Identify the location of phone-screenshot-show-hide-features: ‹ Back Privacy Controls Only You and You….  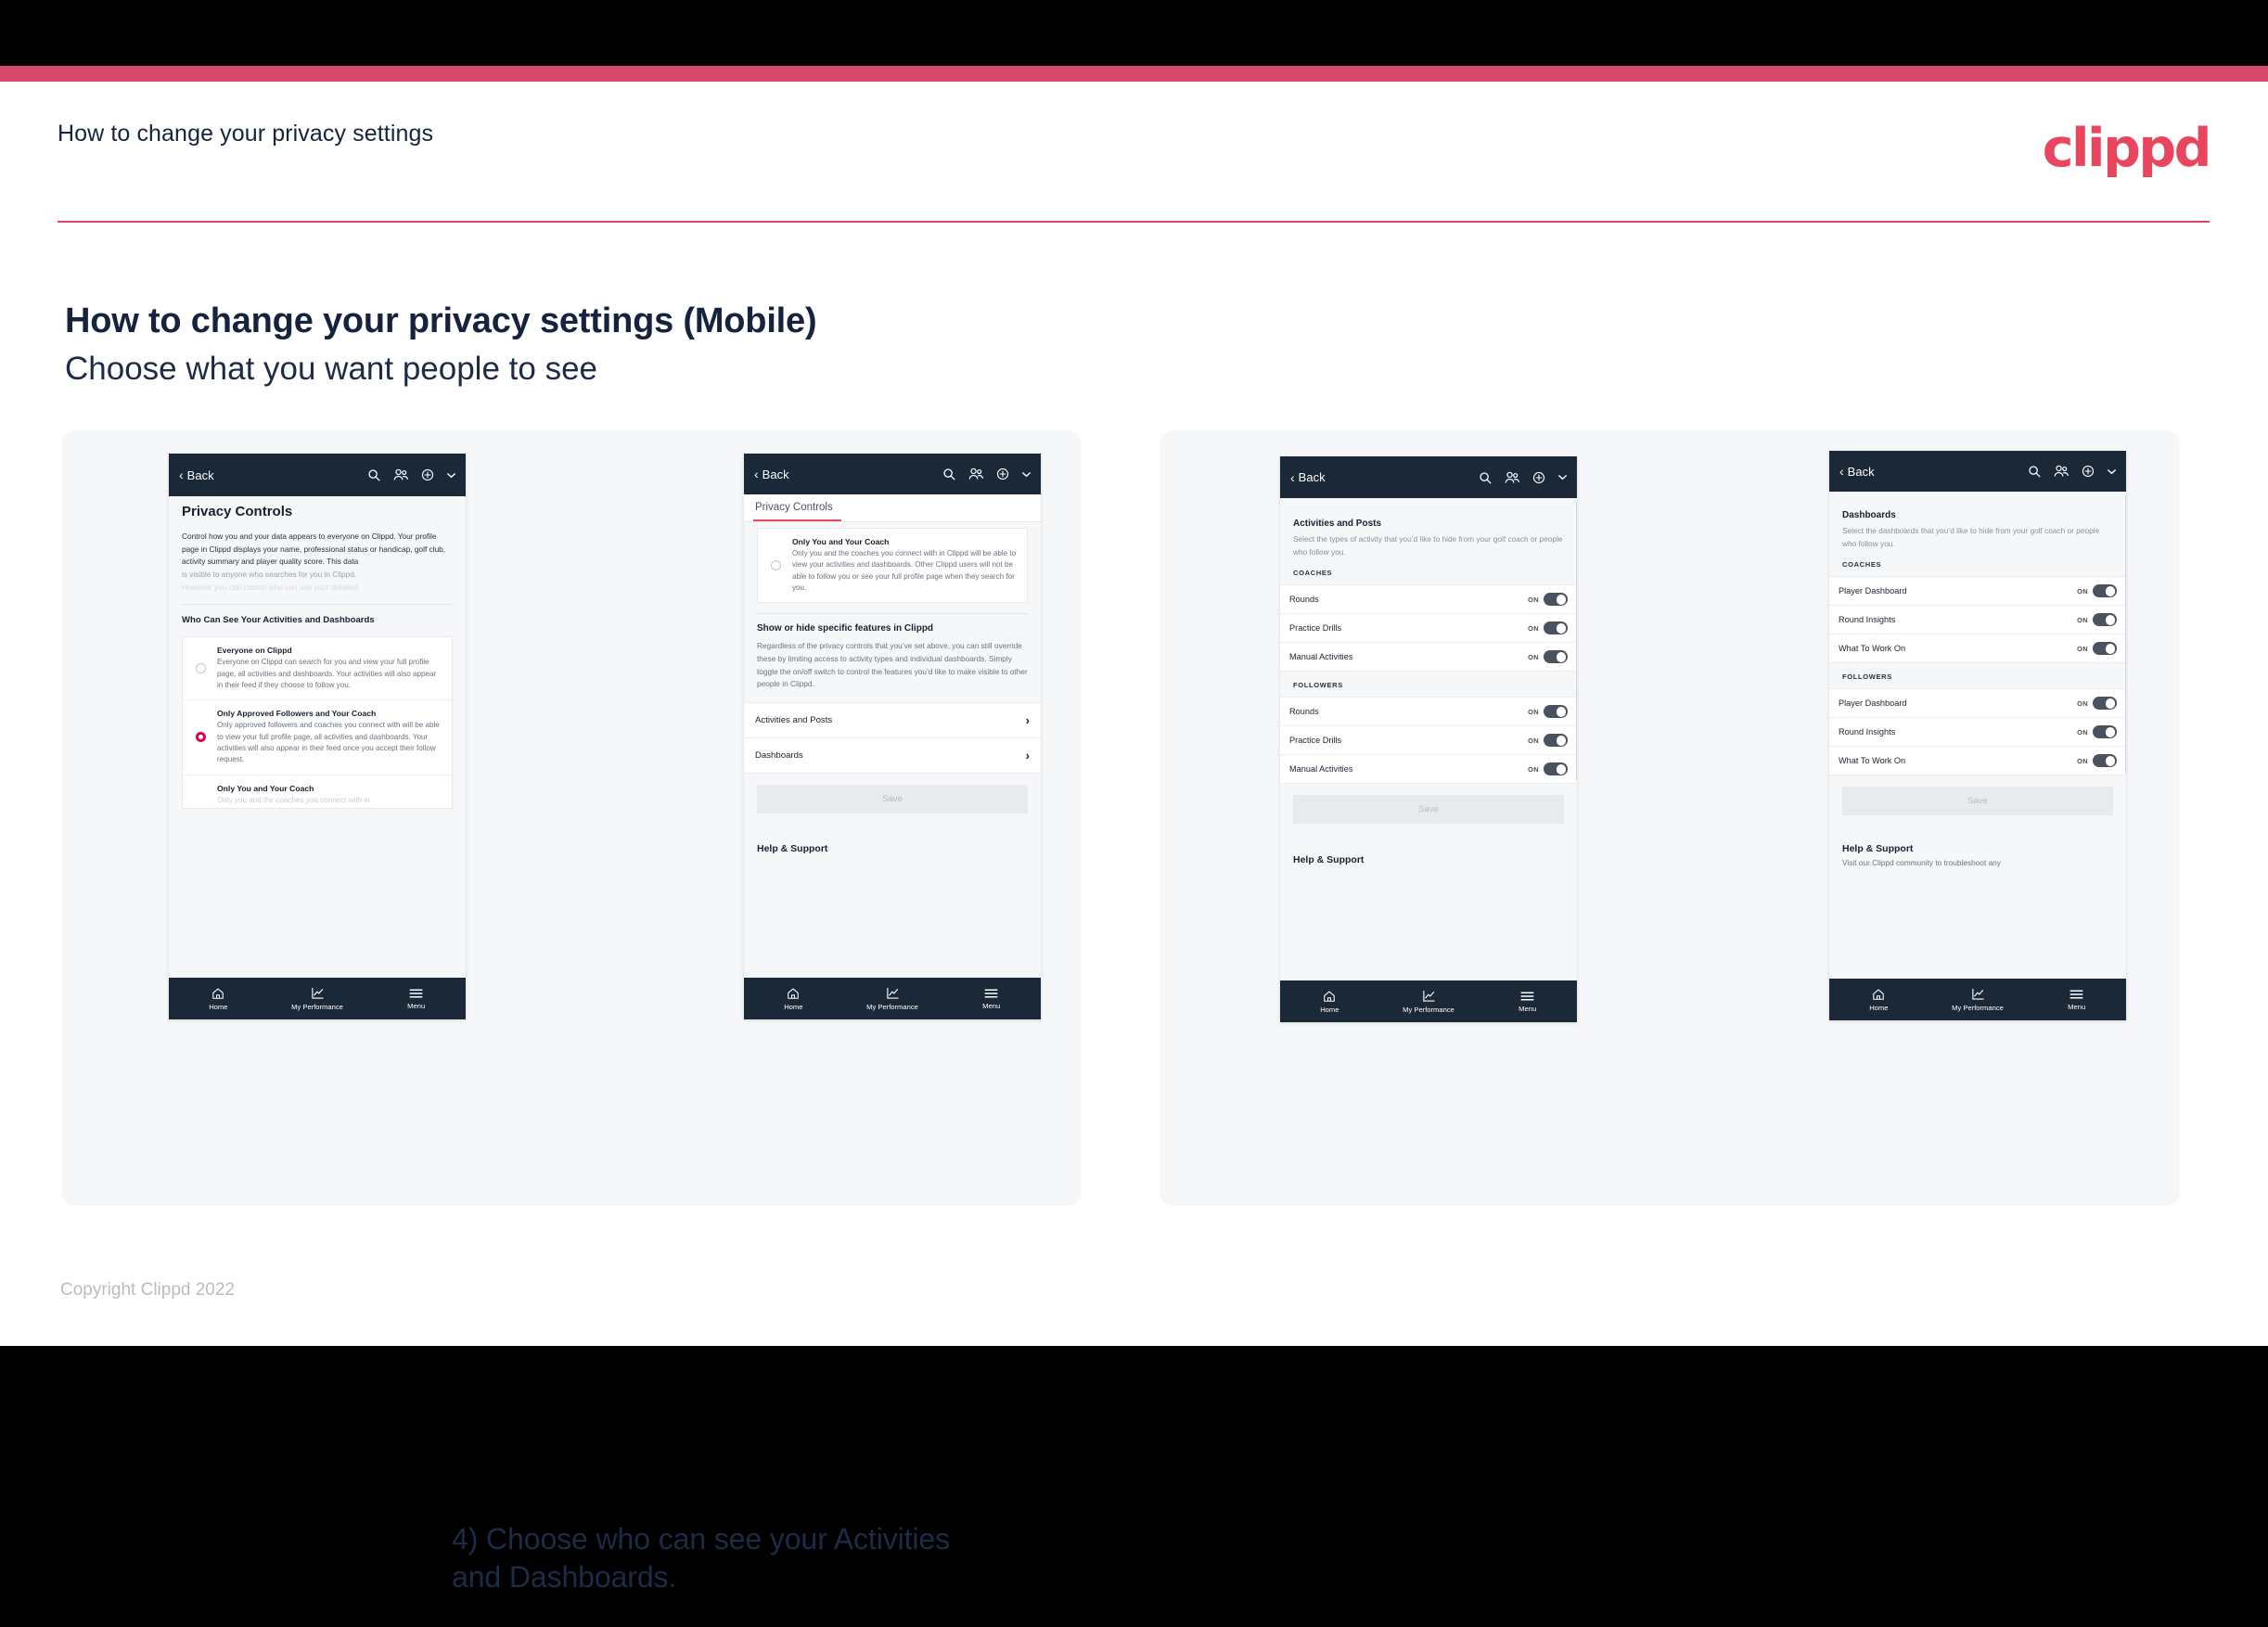
(892, 736).